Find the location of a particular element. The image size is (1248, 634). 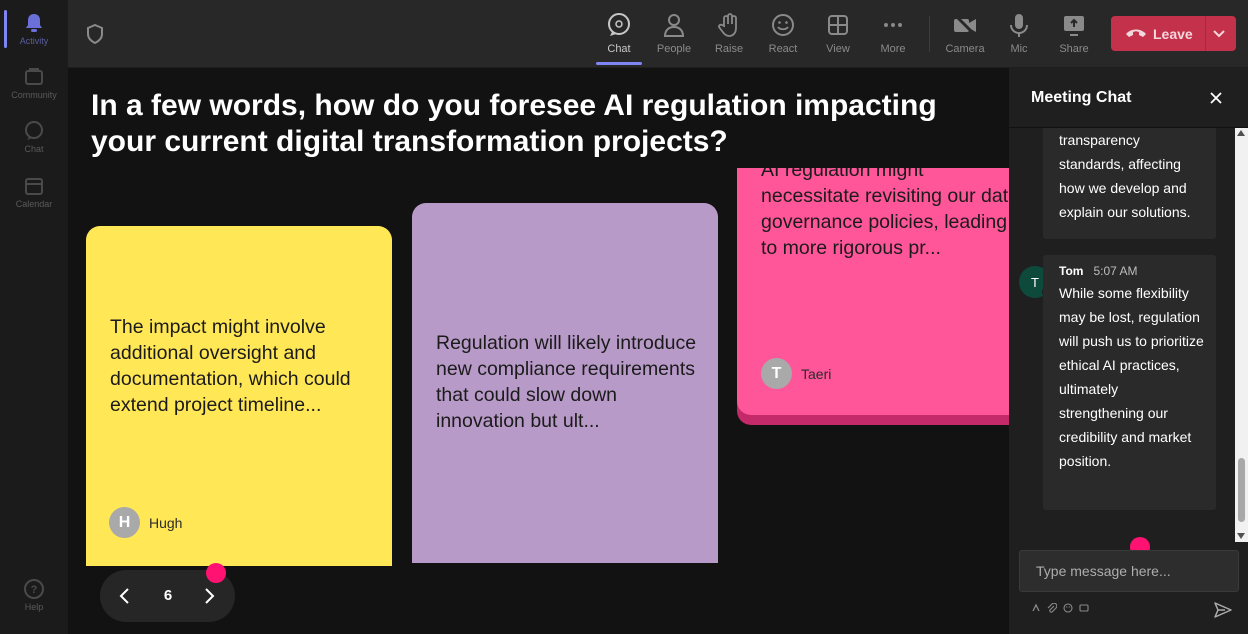

chat-label: Chat is located at coordinates (619, 49).